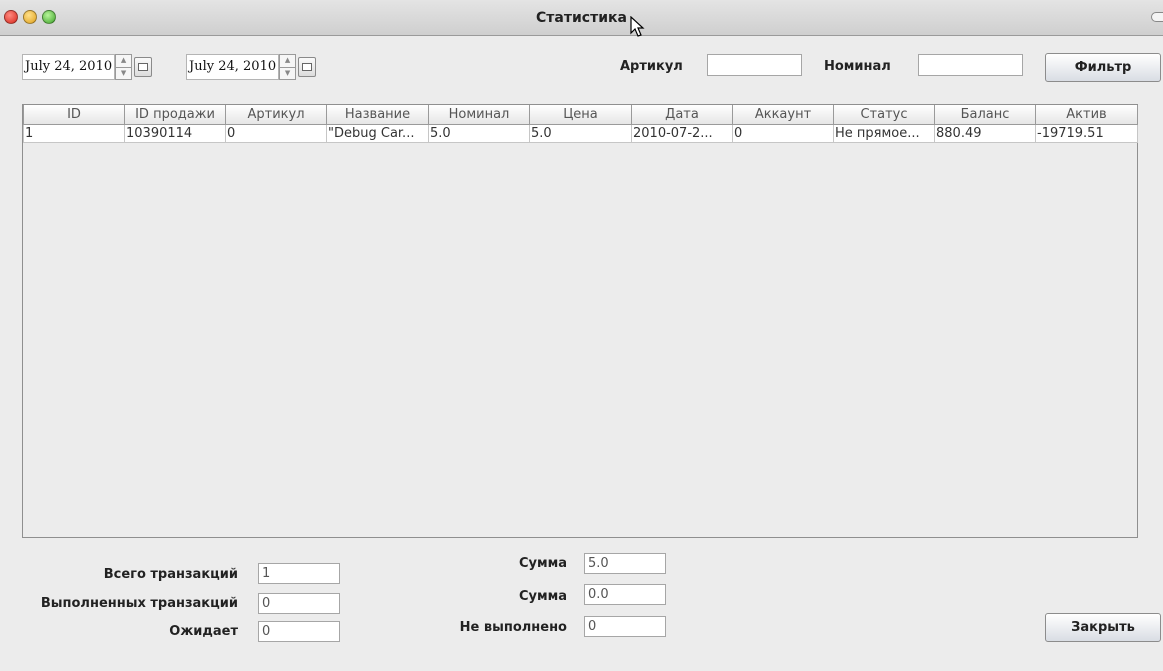 The height and width of the screenshot is (671, 1163). Describe the element at coordinates (1157, 17) in the screenshot. I see `toolbar-toggle-icon` at that location.